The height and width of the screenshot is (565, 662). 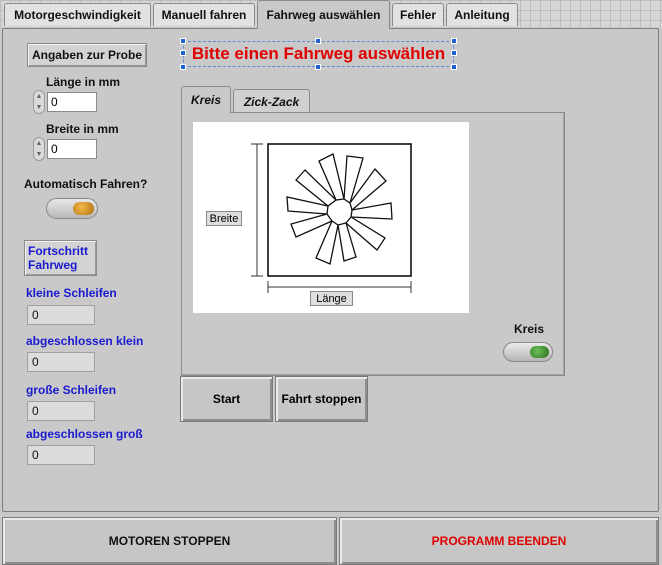 What do you see at coordinates (499, 541) in the screenshot?
I see `end-program-button: PROGRAMM BEENDEN` at bounding box center [499, 541].